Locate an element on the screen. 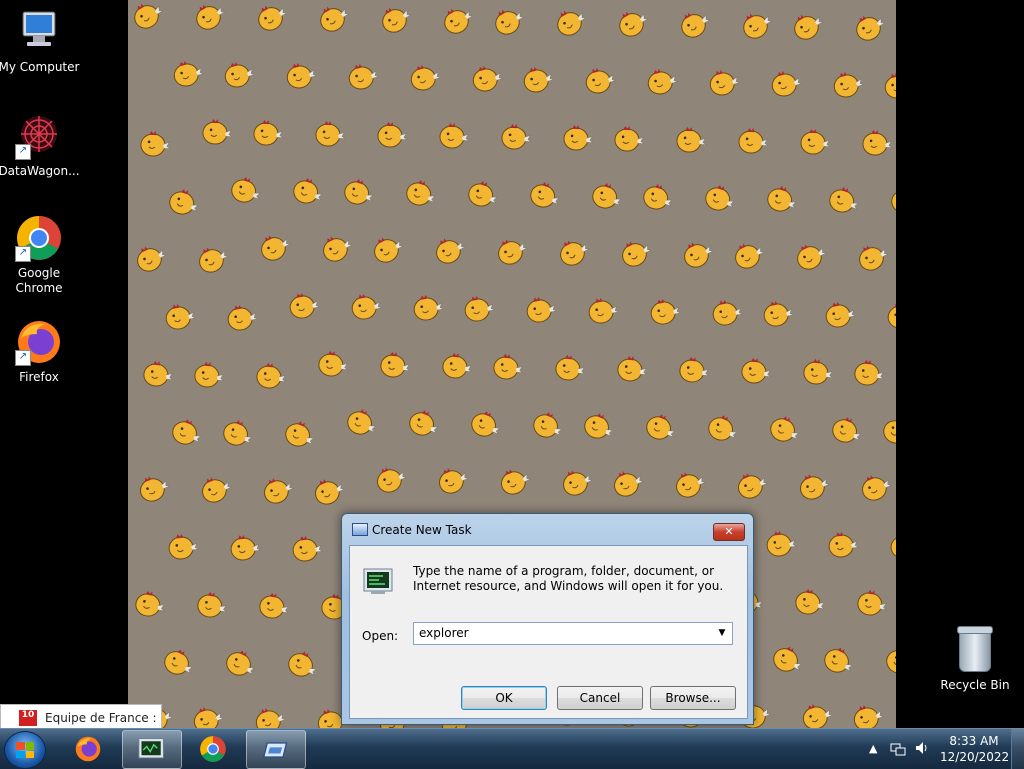 This screenshot has width=1024, height=769. recycle-bin-icon: Recycle Bin is located at coordinates (975, 659).